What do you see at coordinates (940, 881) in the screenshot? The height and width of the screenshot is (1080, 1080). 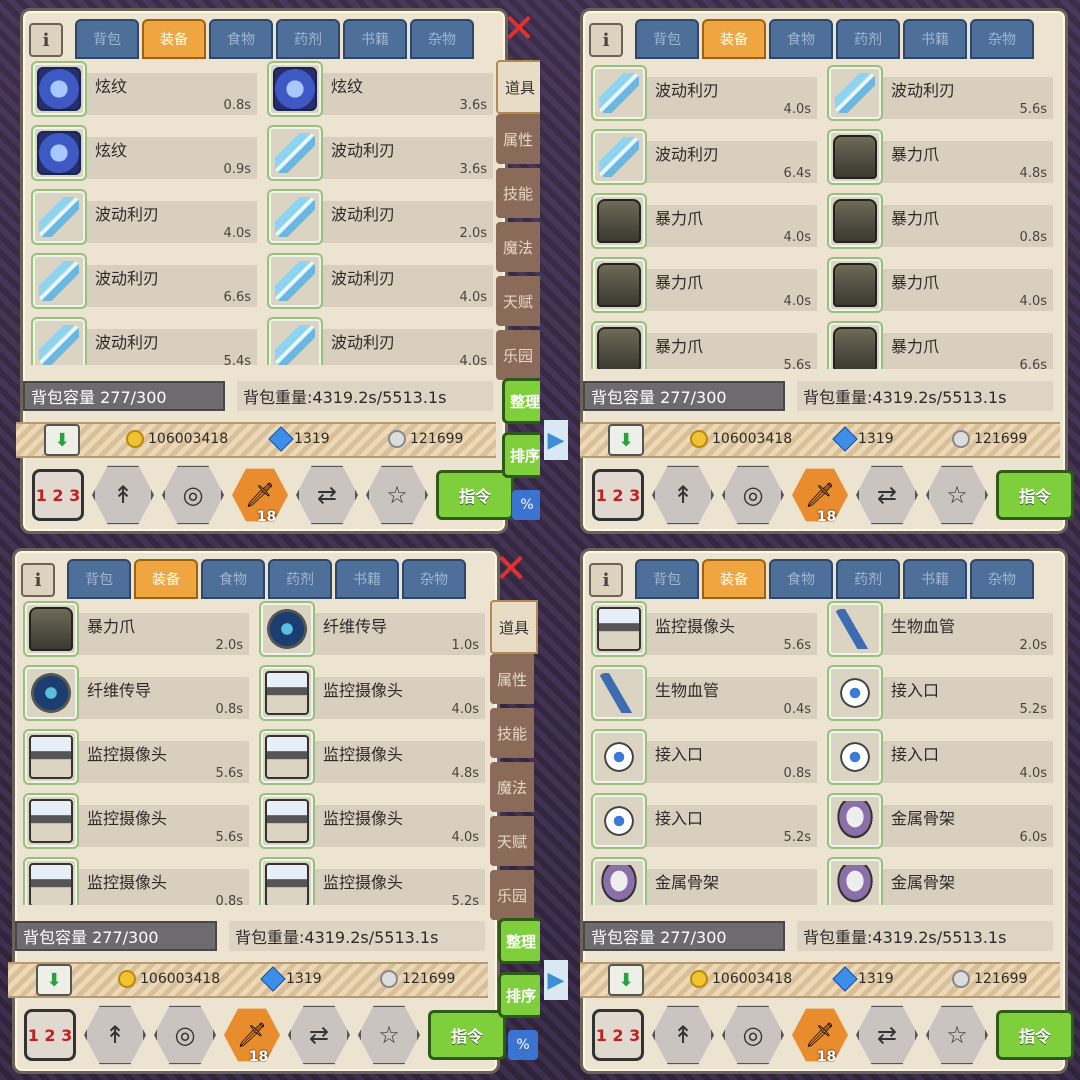 I see `inventory-item: 金属骨架` at bounding box center [940, 881].